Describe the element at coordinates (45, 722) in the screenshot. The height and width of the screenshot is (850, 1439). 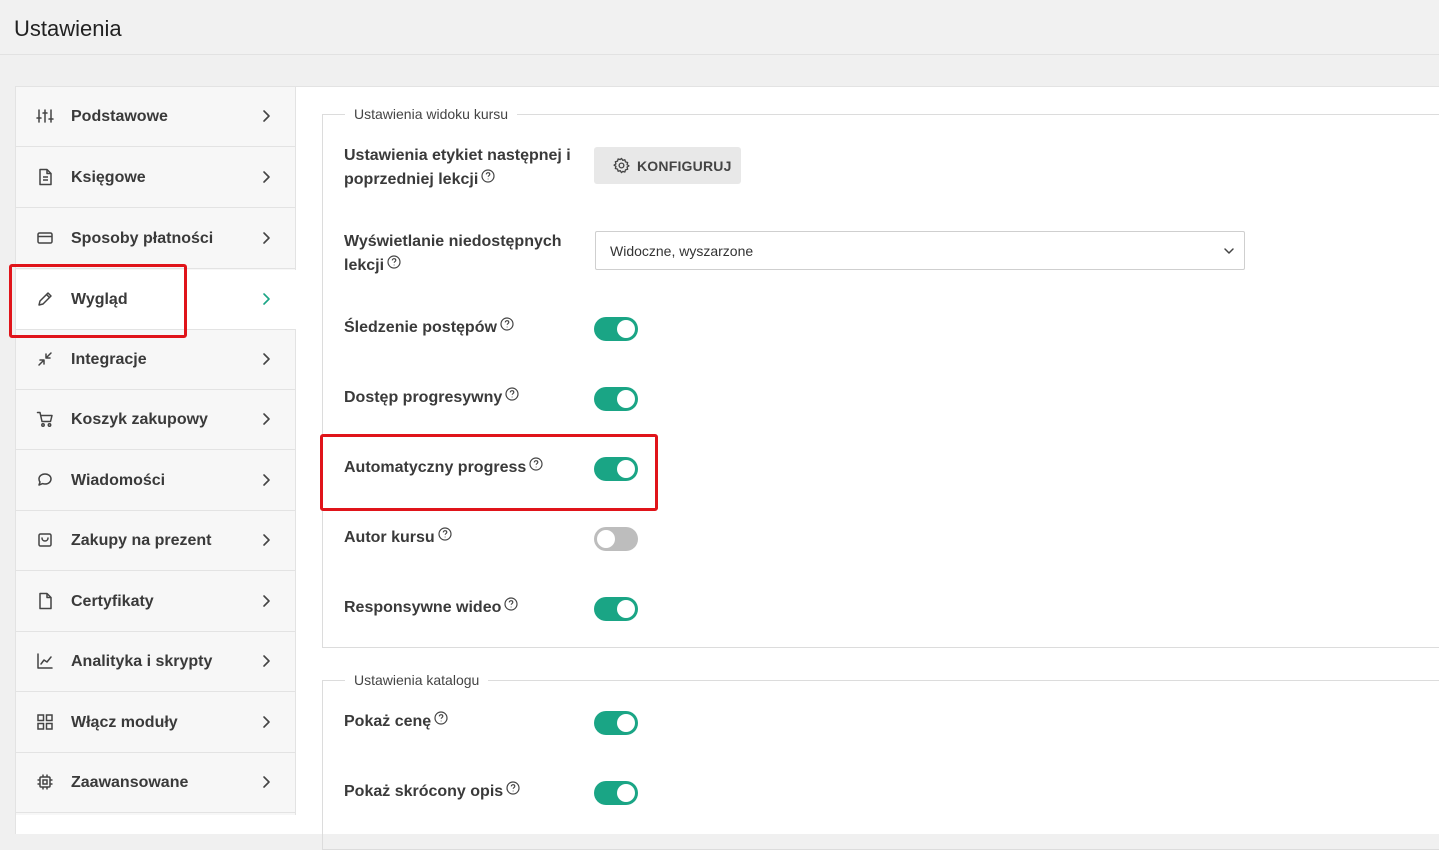
I see `grid-icon` at that location.